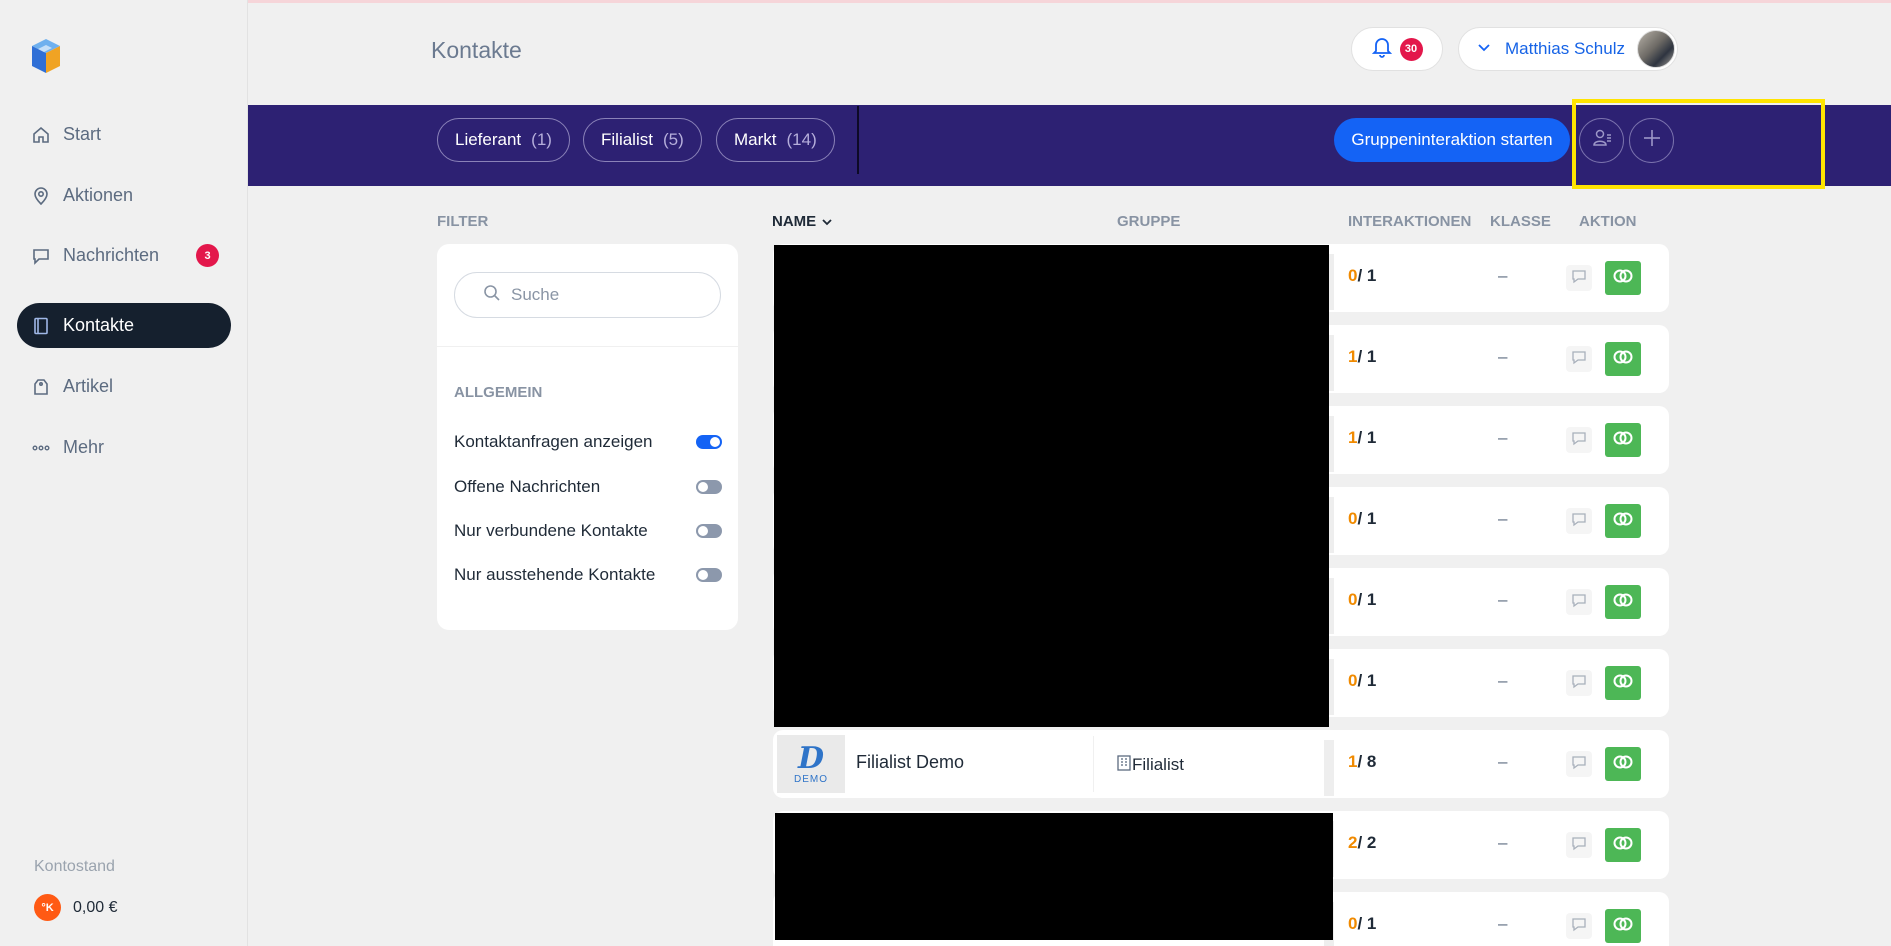  What do you see at coordinates (709, 487) in the screenshot?
I see `open-messages-toggle` at bounding box center [709, 487].